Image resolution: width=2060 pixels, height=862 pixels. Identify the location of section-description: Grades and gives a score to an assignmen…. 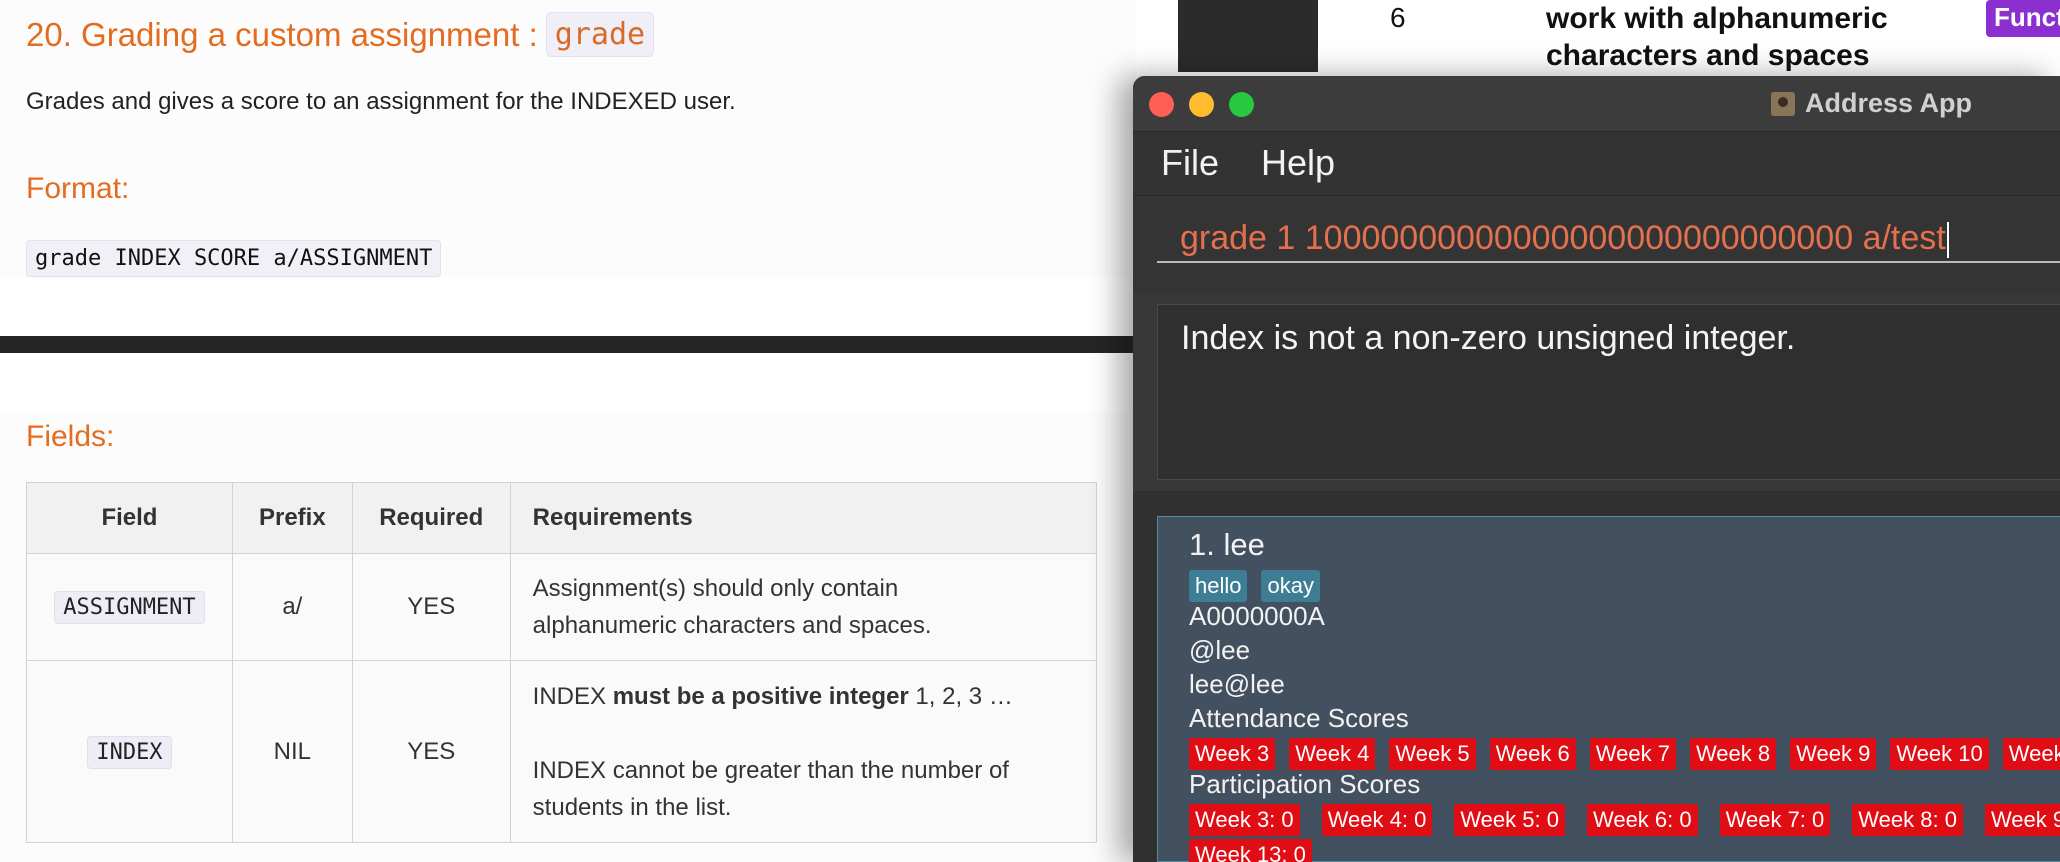
(381, 101).